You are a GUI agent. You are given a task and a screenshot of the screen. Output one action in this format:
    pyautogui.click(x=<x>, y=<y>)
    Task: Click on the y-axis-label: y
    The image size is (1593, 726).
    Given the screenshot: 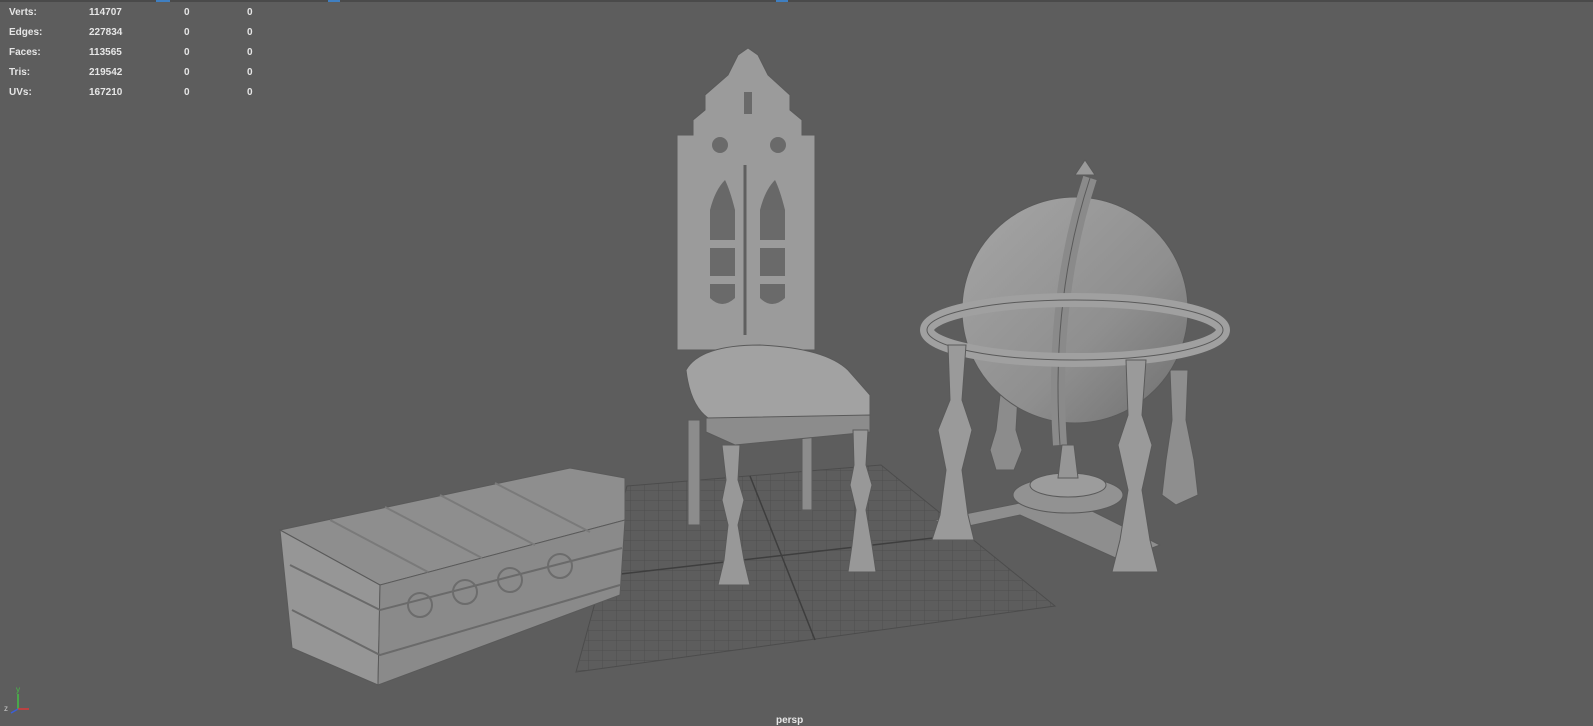 What is the action you would take?
    pyautogui.click(x=18, y=689)
    